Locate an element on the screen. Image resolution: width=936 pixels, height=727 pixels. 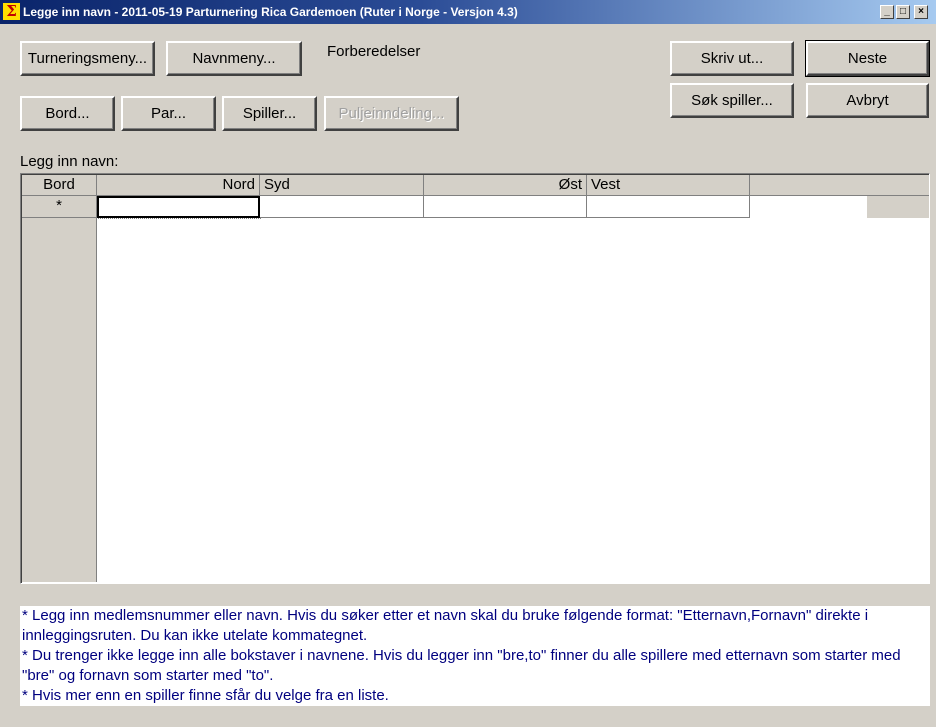
column-header-nord: Nord is located at coordinates (178, 185).